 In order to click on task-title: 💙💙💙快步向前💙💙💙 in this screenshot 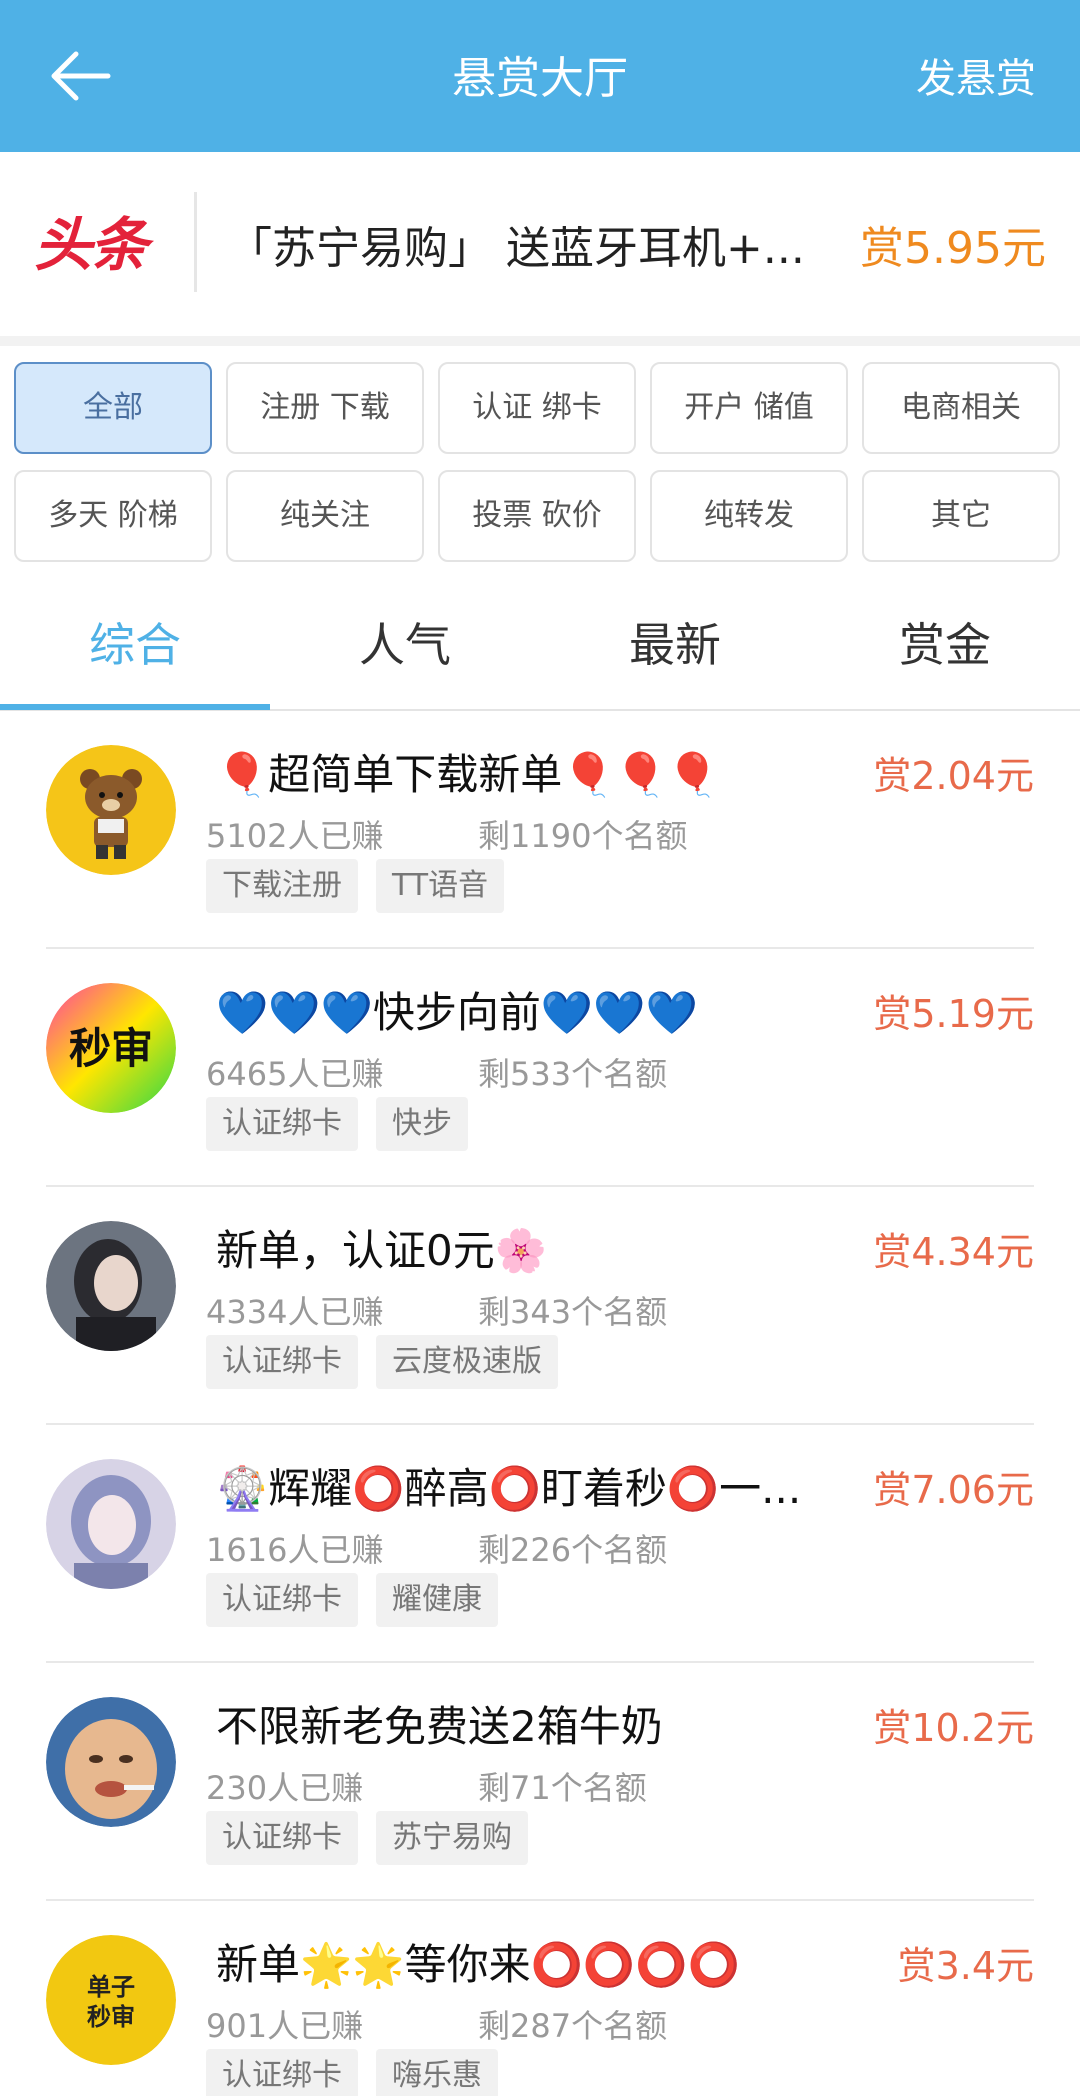, I will do `click(457, 1012)`.